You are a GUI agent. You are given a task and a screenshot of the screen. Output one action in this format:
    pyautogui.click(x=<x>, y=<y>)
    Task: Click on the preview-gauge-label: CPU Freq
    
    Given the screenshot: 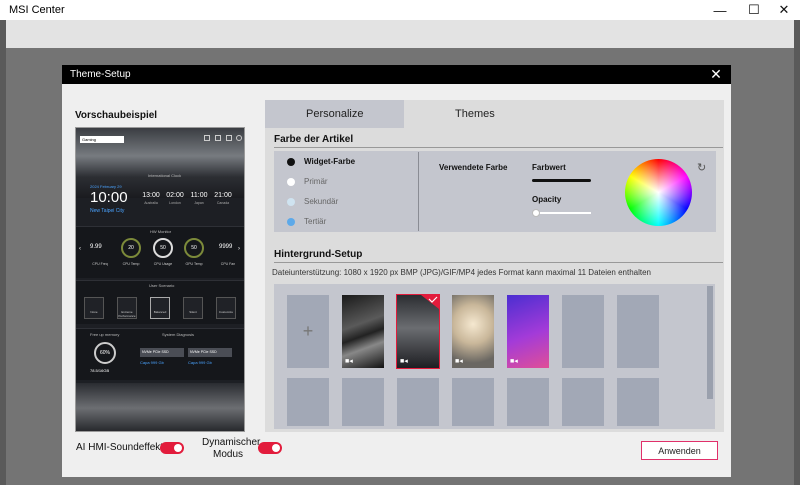 What is the action you would take?
    pyautogui.click(x=100, y=264)
    